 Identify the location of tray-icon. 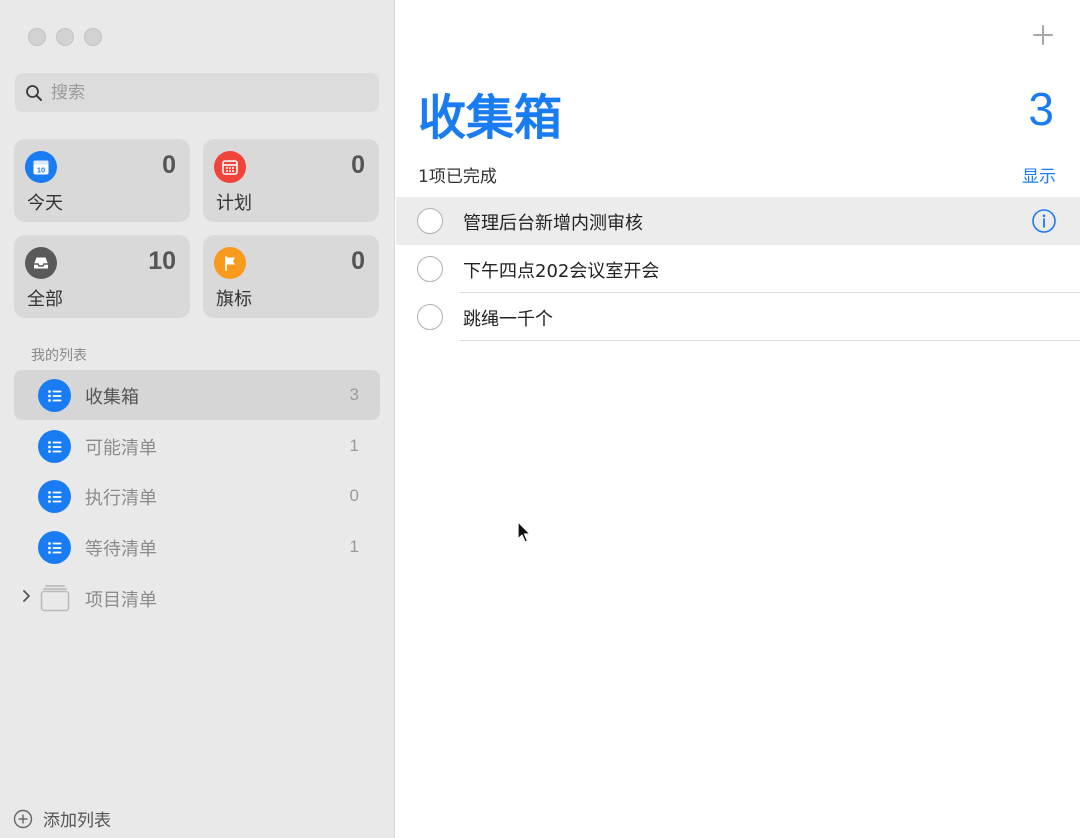
(41, 263).